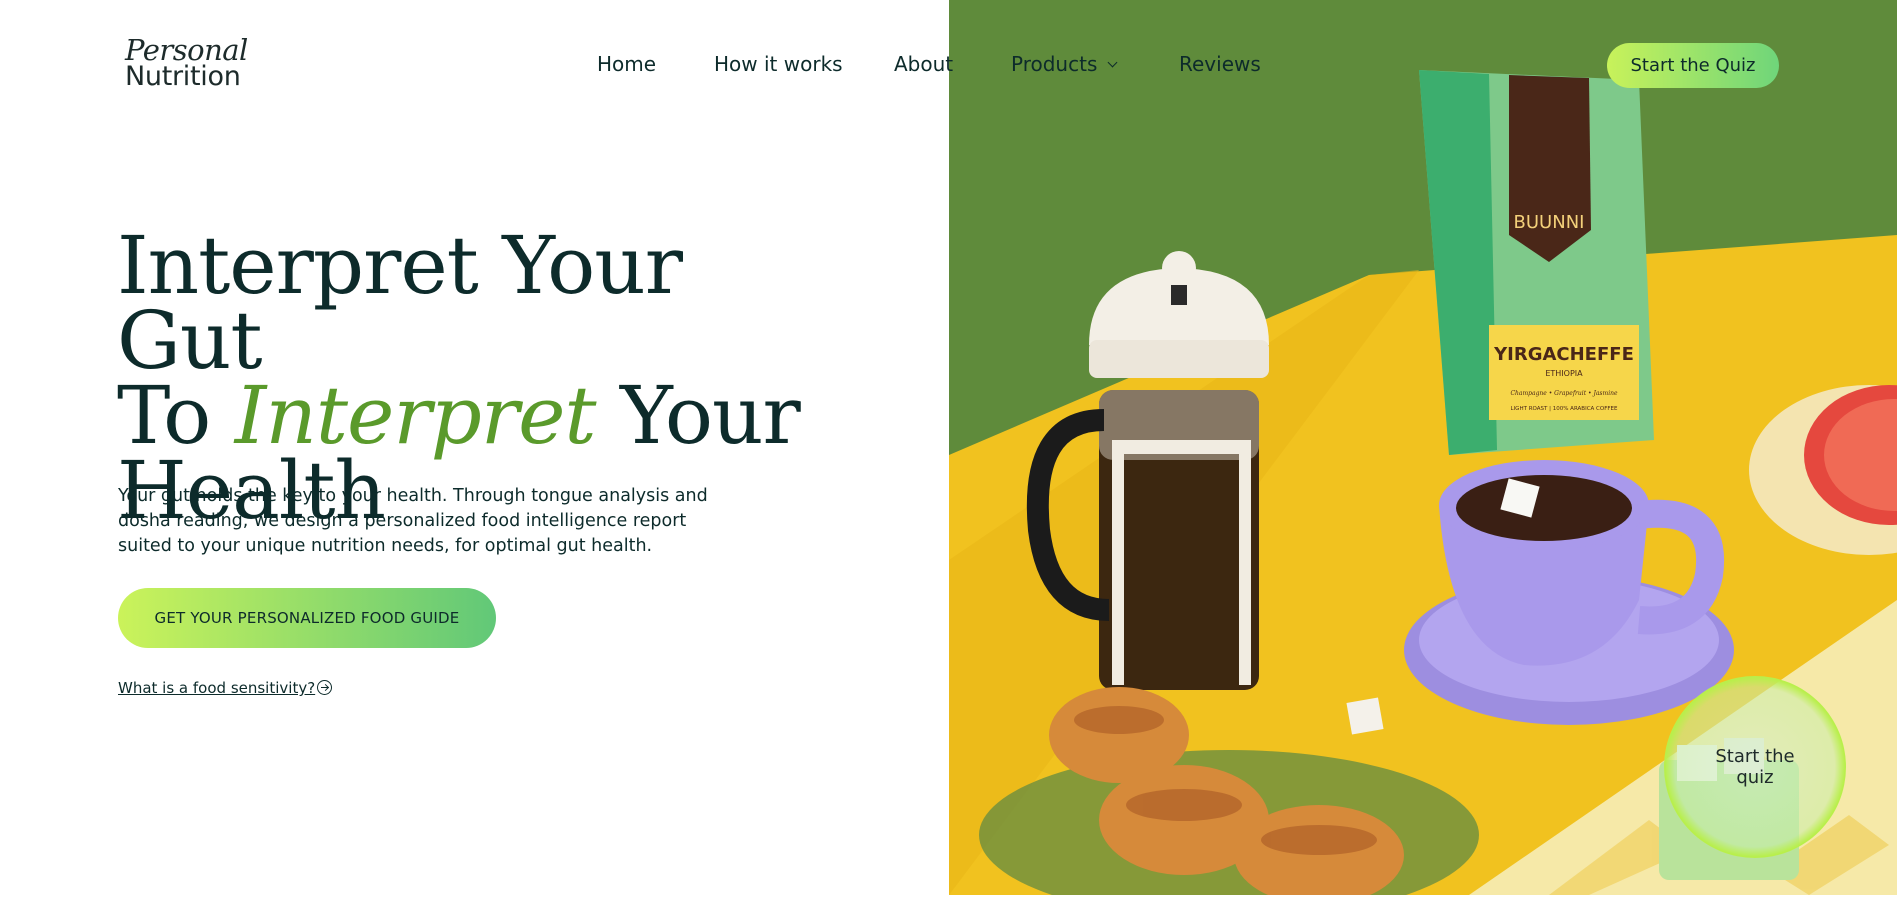 The height and width of the screenshot is (905, 1897). What do you see at coordinates (1565, 409) in the screenshot?
I see `bag-roast-text: LIGHT ROAST | 100% ARABICA COFFEE` at bounding box center [1565, 409].